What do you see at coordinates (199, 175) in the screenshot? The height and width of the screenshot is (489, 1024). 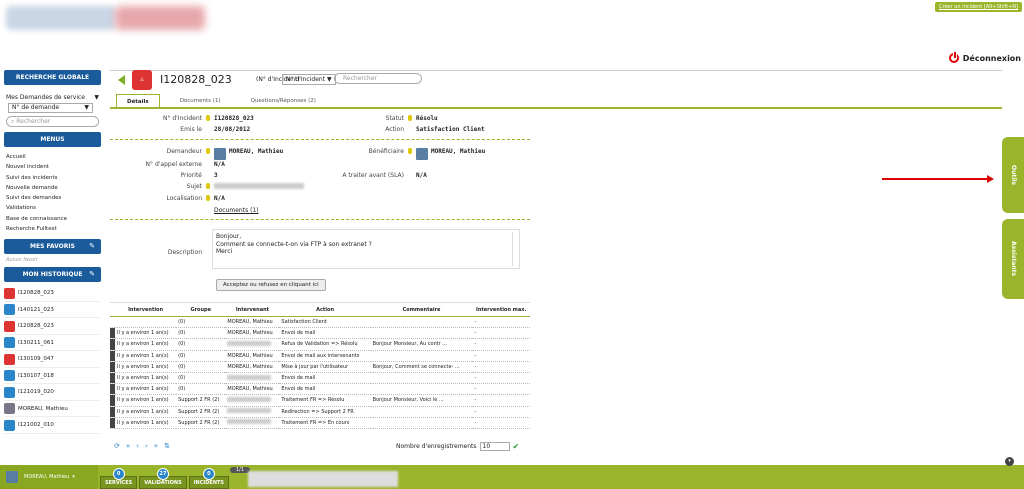 I see `priorite-row: Priorité 3` at bounding box center [199, 175].